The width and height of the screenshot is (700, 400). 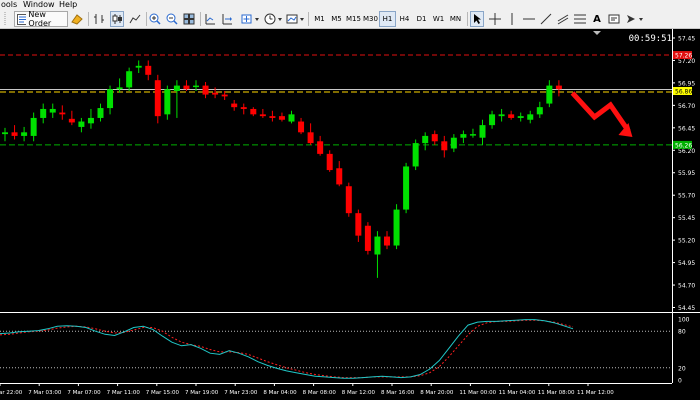 I want to click on menu-item-tools: ools, so click(x=9, y=4).